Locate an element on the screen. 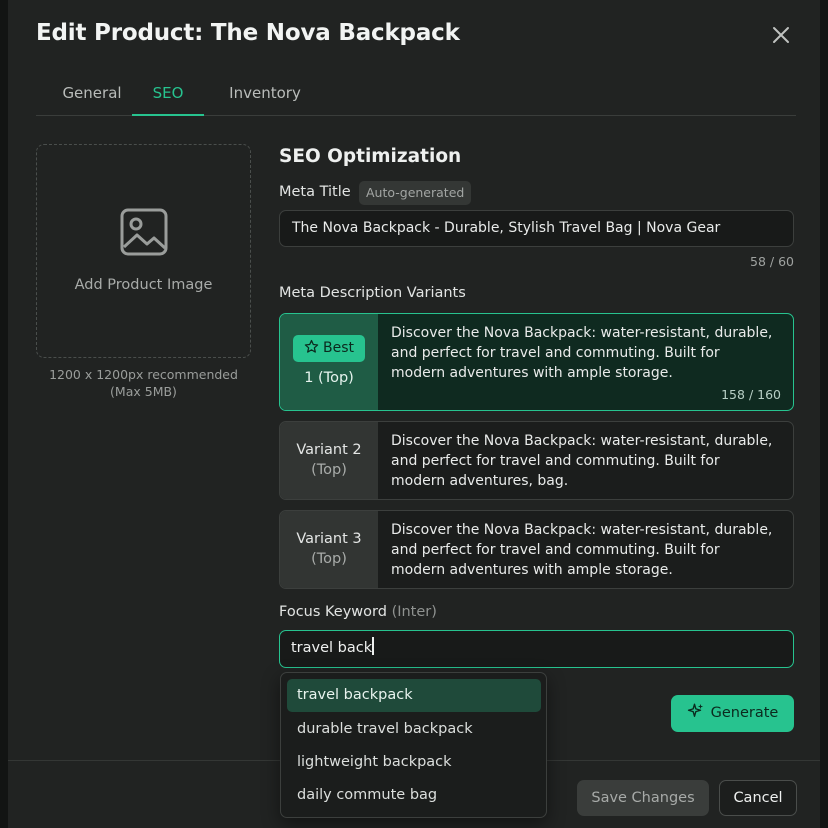 The image size is (828, 828). generate-button: Generate is located at coordinates (732, 713).